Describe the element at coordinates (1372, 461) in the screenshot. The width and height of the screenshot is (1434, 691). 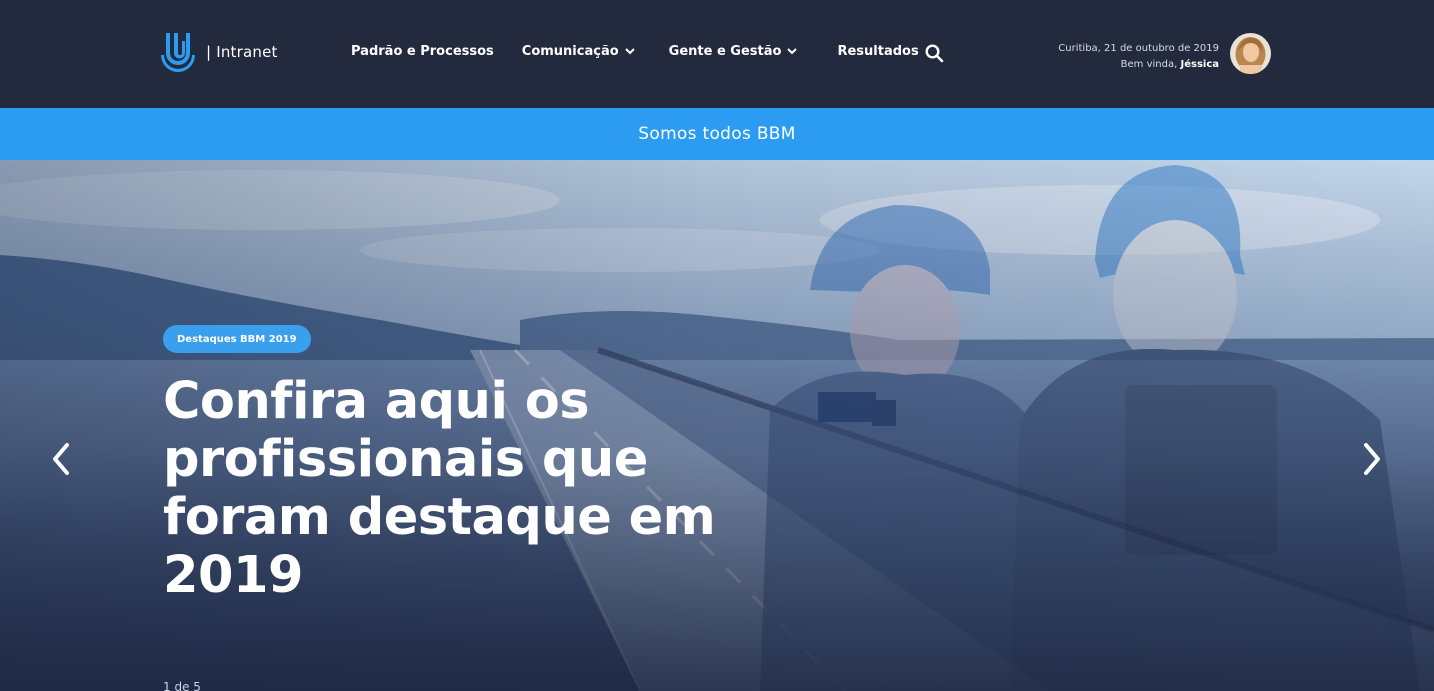
I see `chevron-right-icon` at that location.